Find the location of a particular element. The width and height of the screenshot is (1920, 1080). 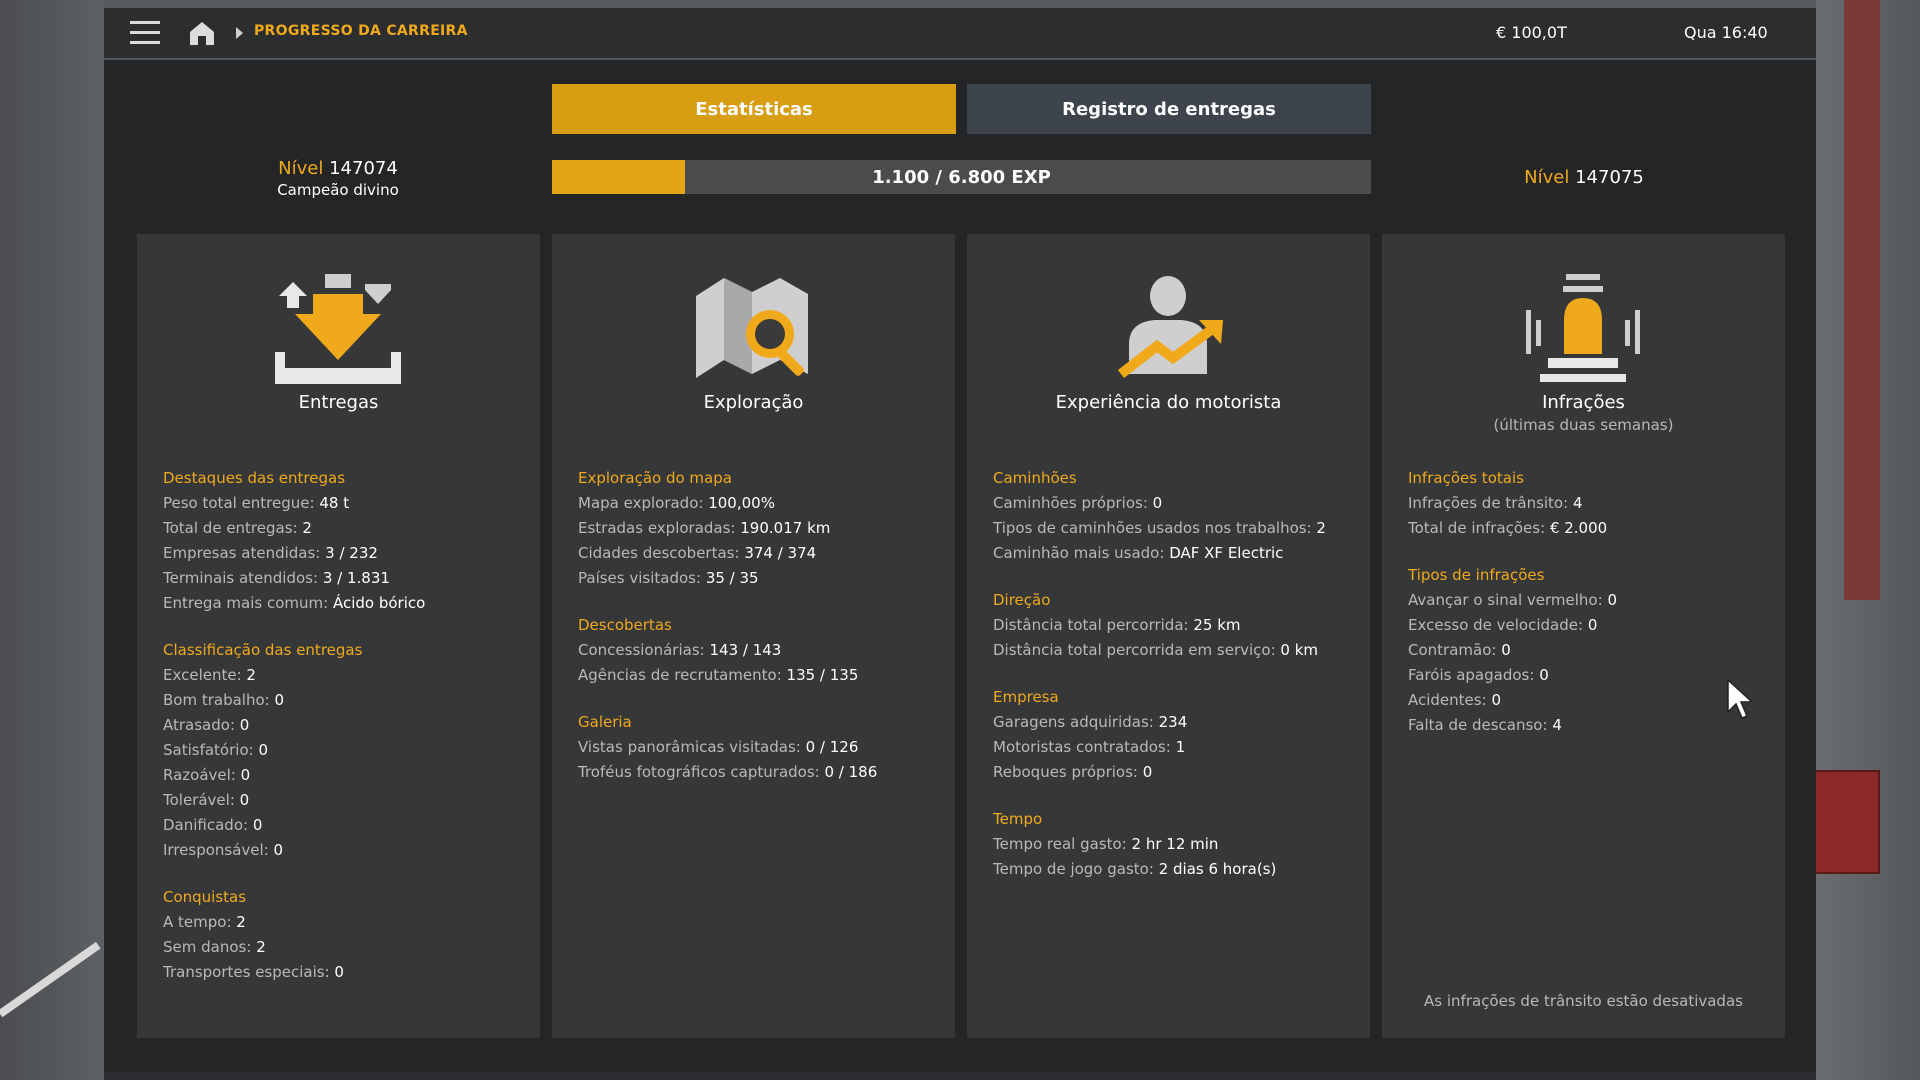

card-title: Experiência do motorista is located at coordinates (1168, 402).